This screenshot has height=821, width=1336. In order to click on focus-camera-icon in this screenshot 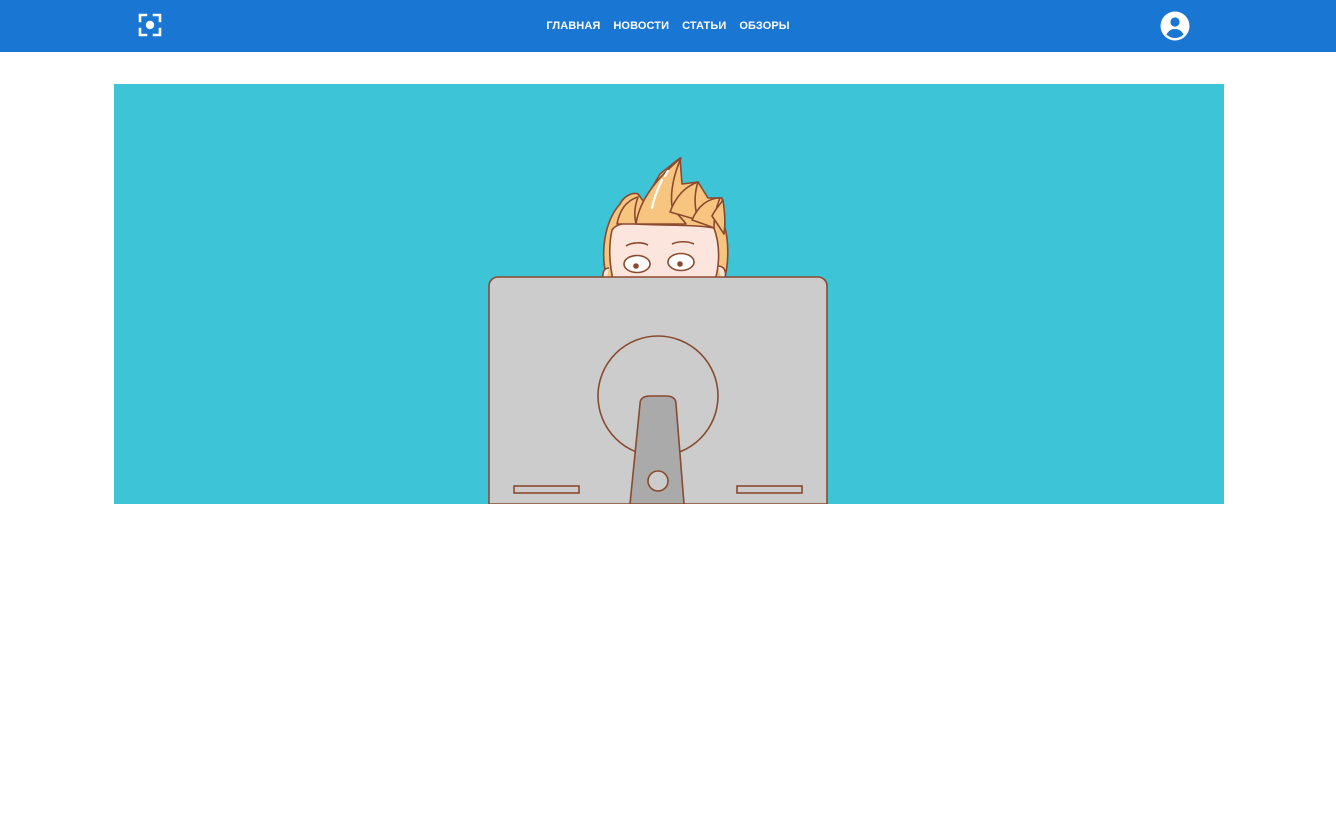, I will do `click(150, 25)`.